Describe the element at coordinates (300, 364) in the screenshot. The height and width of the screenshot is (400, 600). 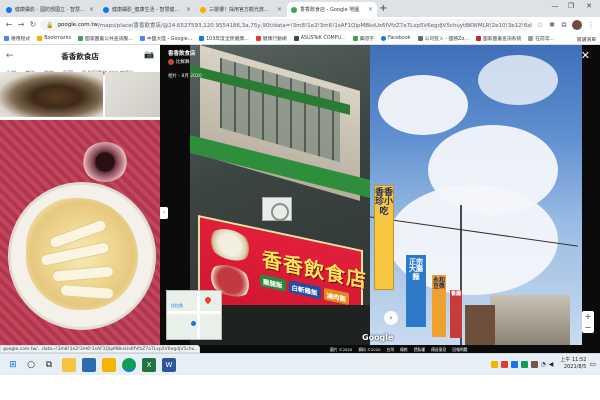
I see `windows-taskbar: ⊞ ○ ⧉ X W ◔ ◀ 上午 11:52 2021/8/5 ▭` at that location.